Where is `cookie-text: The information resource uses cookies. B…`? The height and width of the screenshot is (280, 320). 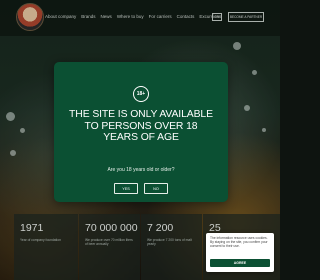 cookie-text: The information resource uses cookies. B… is located at coordinates (239, 242).